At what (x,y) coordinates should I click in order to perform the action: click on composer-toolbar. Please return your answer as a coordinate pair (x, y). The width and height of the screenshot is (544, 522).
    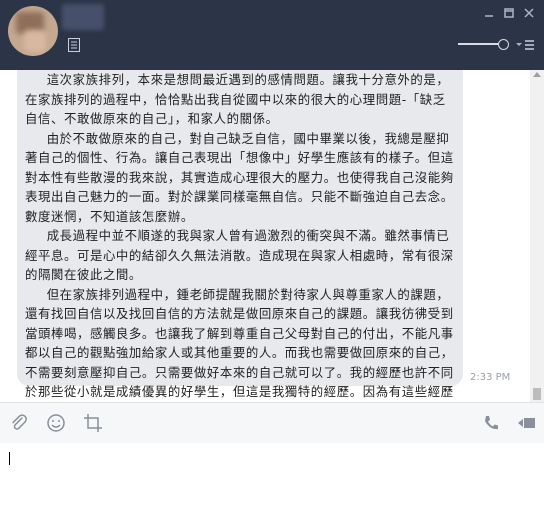
    Looking at the image, I should click on (272, 423).